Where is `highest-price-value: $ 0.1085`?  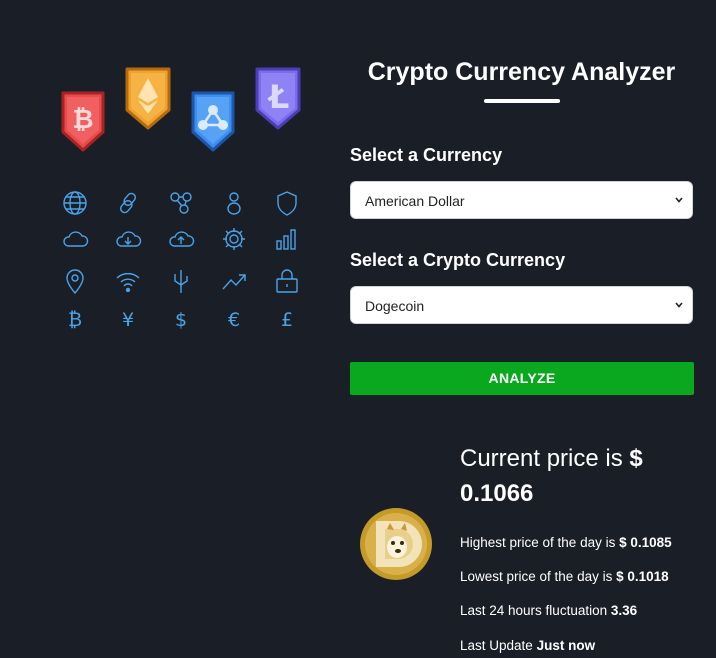
highest-price-value: $ 0.1085 is located at coordinates (645, 542).